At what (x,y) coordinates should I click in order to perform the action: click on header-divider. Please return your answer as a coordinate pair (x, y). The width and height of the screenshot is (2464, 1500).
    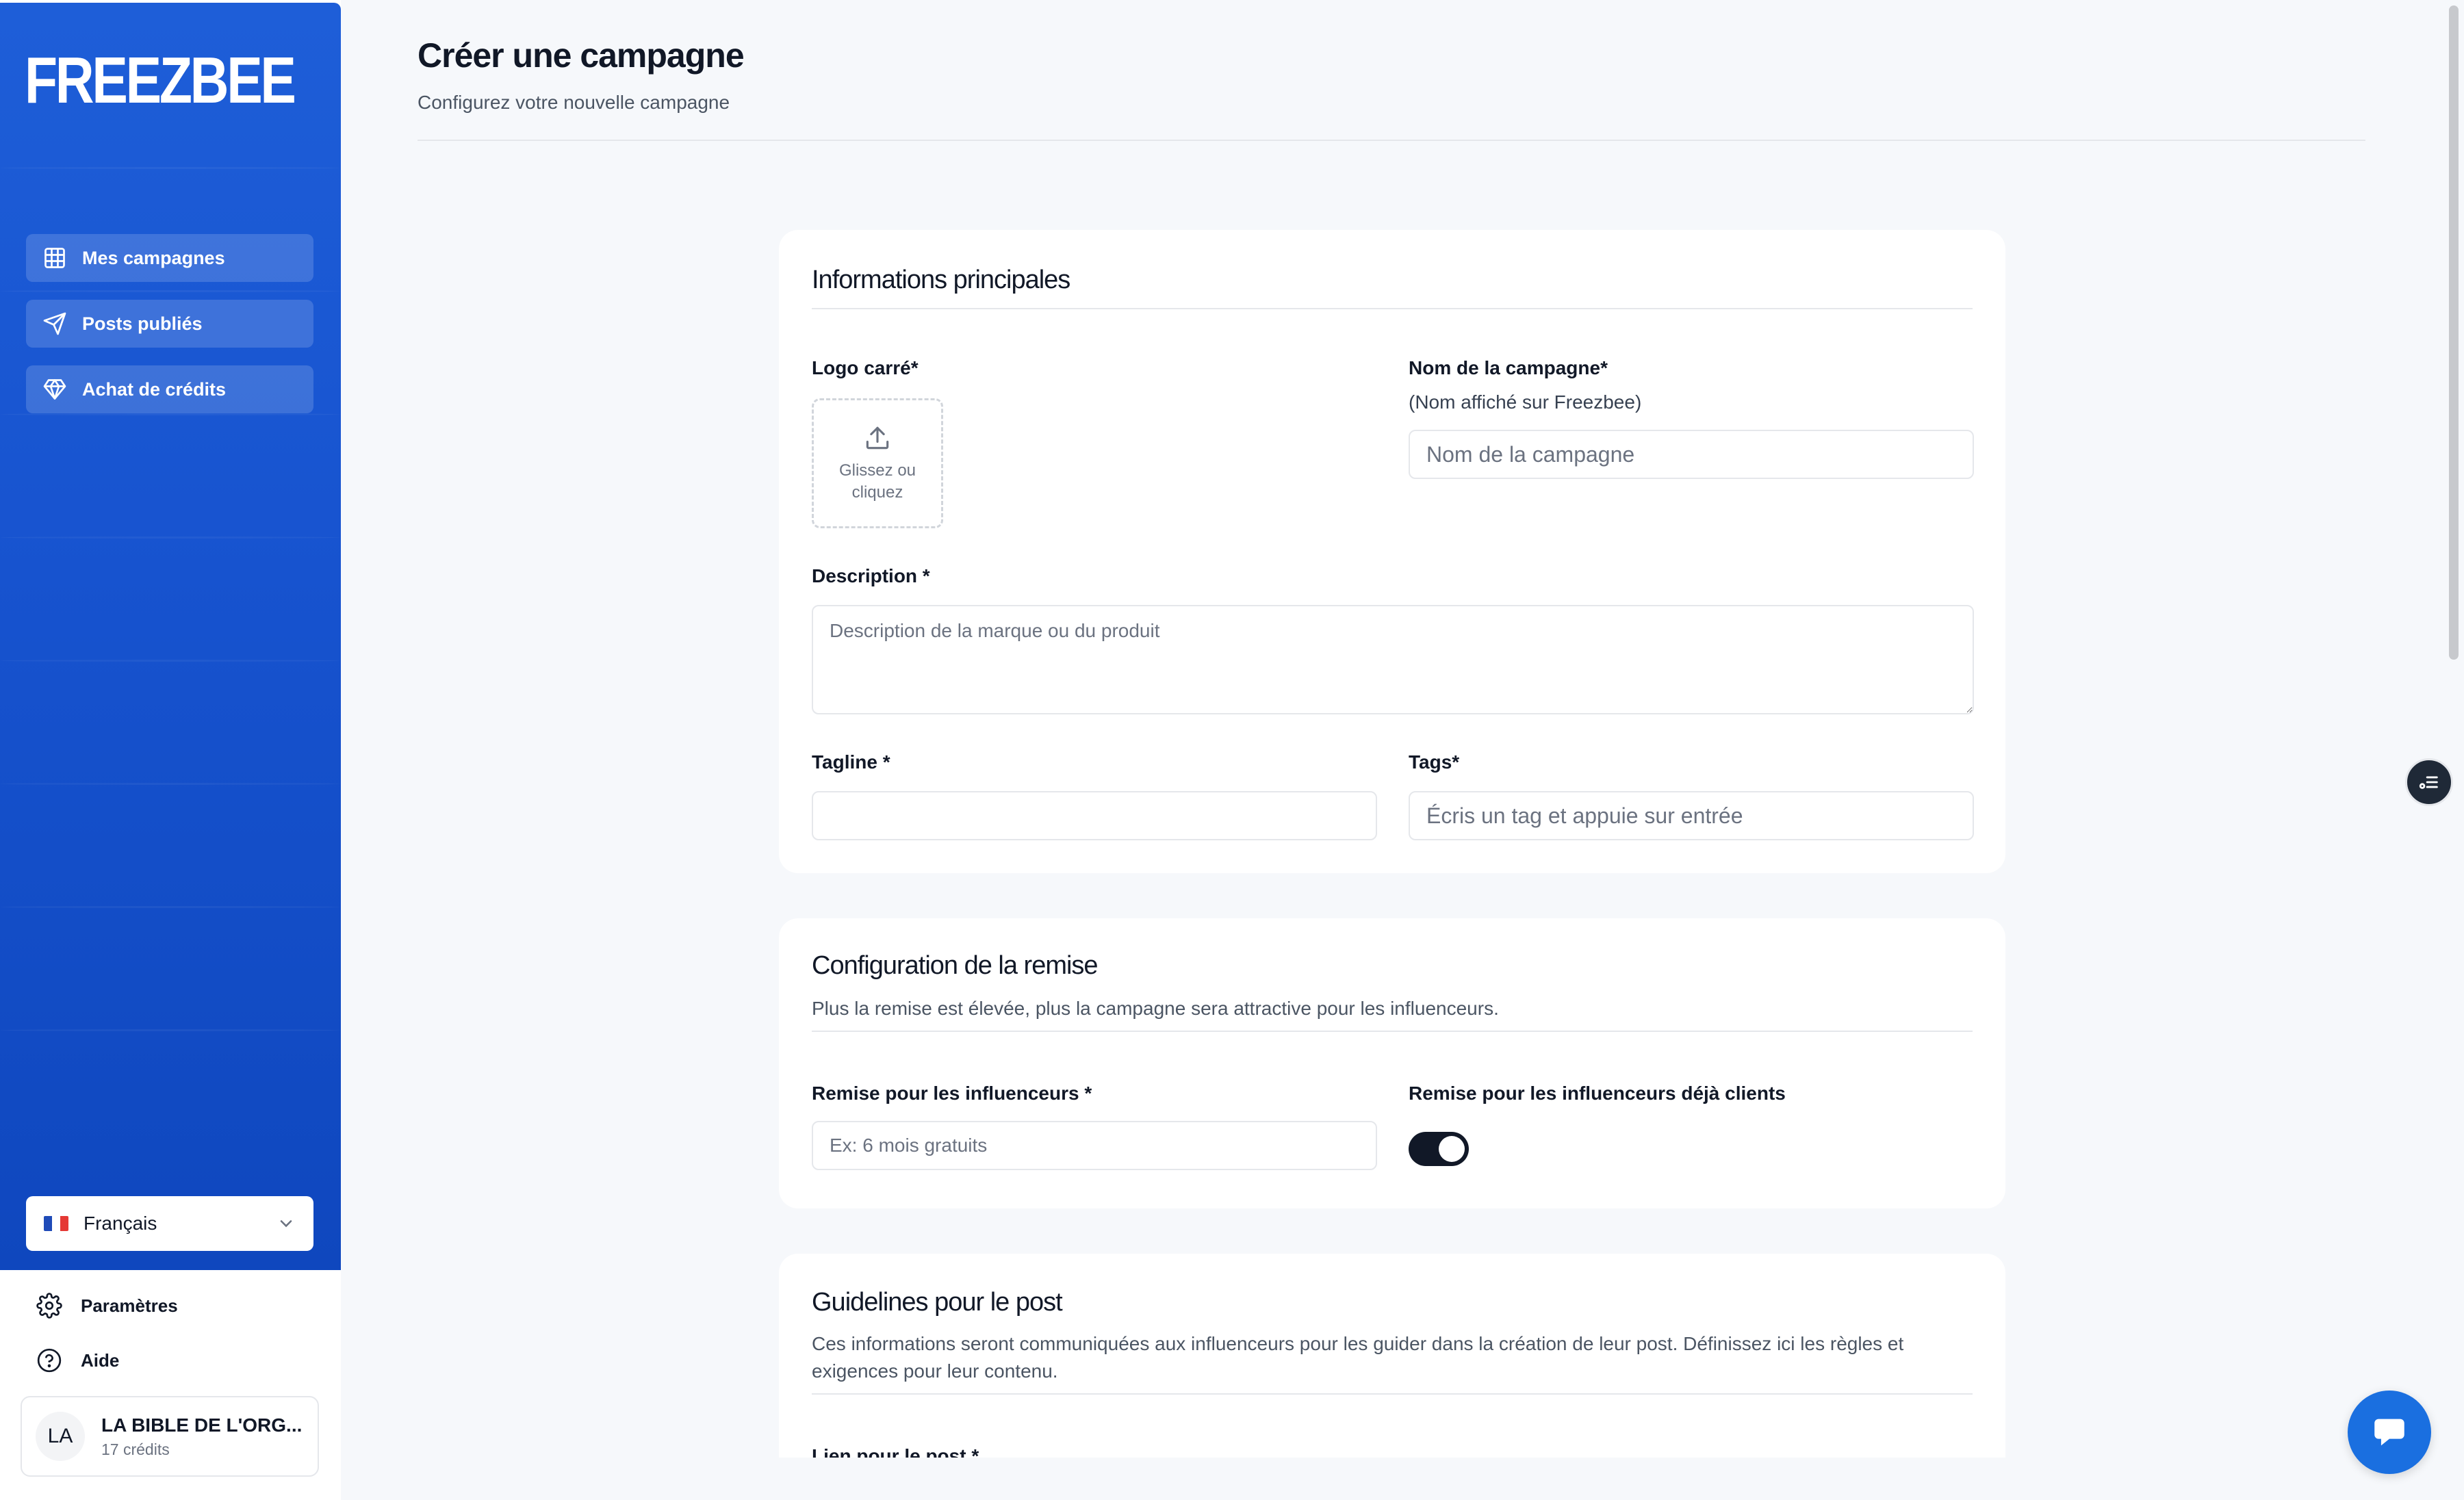
    Looking at the image, I should click on (1391, 140).